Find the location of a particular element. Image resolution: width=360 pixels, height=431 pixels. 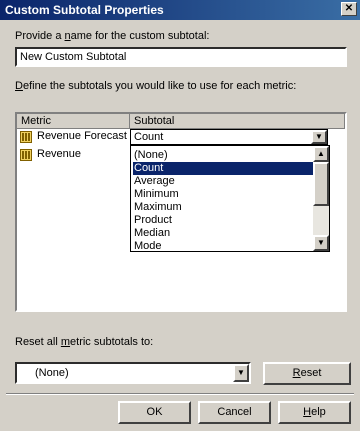

metric-name: Revenue is located at coordinates (59, 154).